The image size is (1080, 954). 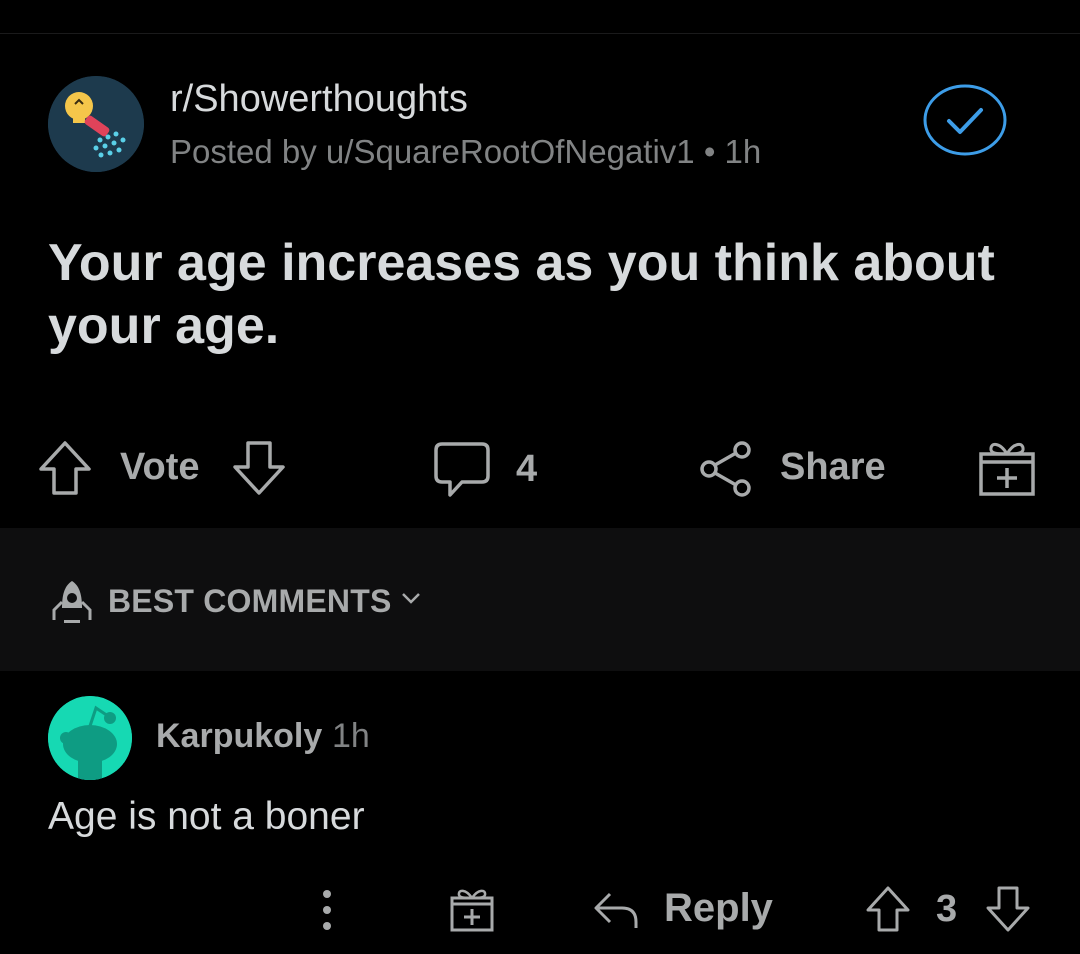 I want to click on upvote-button, so click(x=65, y=468).